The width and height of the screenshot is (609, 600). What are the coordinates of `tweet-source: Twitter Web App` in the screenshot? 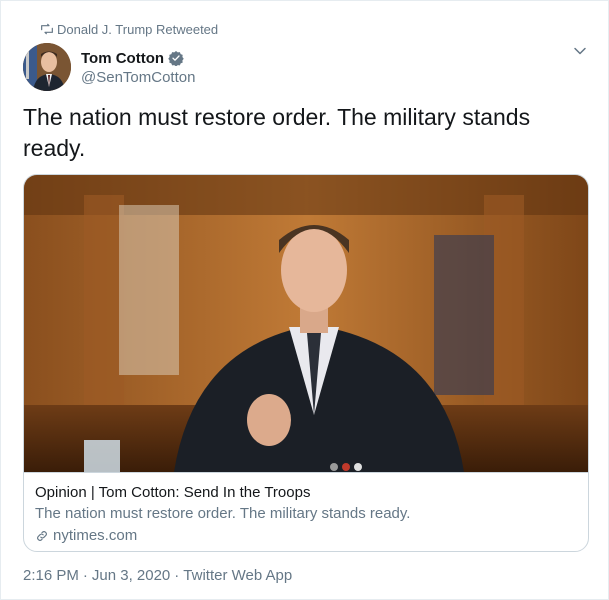 It's located at (237, 575).